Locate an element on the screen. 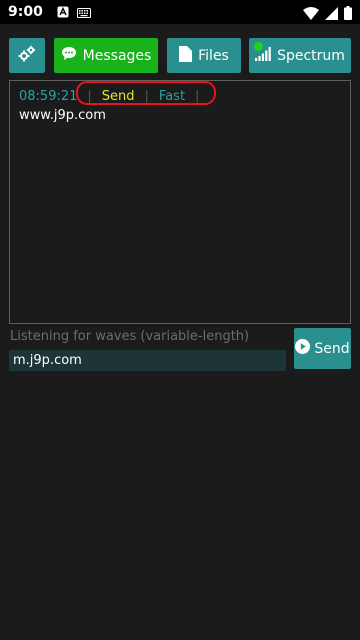 This screenshot has width=360, height=640. file-icon is located at coordinates (188, 55).